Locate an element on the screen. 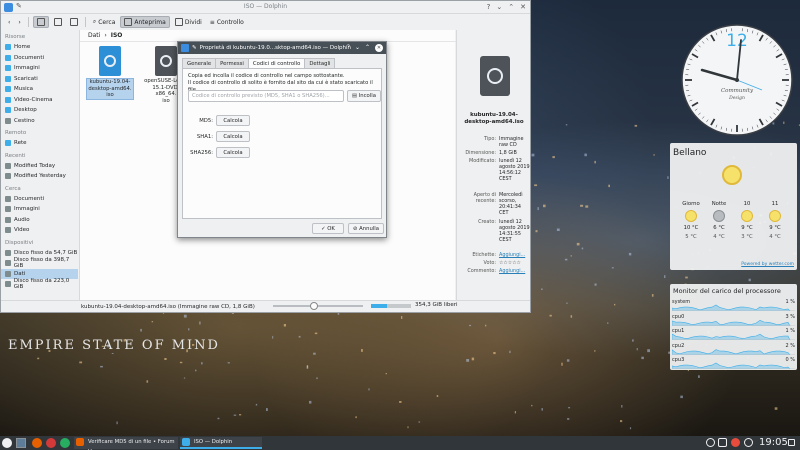  zoom-slider-handle is located at coordinates (313, 306).